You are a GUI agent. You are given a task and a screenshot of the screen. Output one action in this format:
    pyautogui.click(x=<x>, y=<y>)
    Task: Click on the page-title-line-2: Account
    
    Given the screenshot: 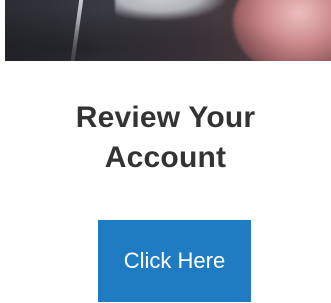 What is the action you would take?
    pyautogui.click(x=165, y=157)
    